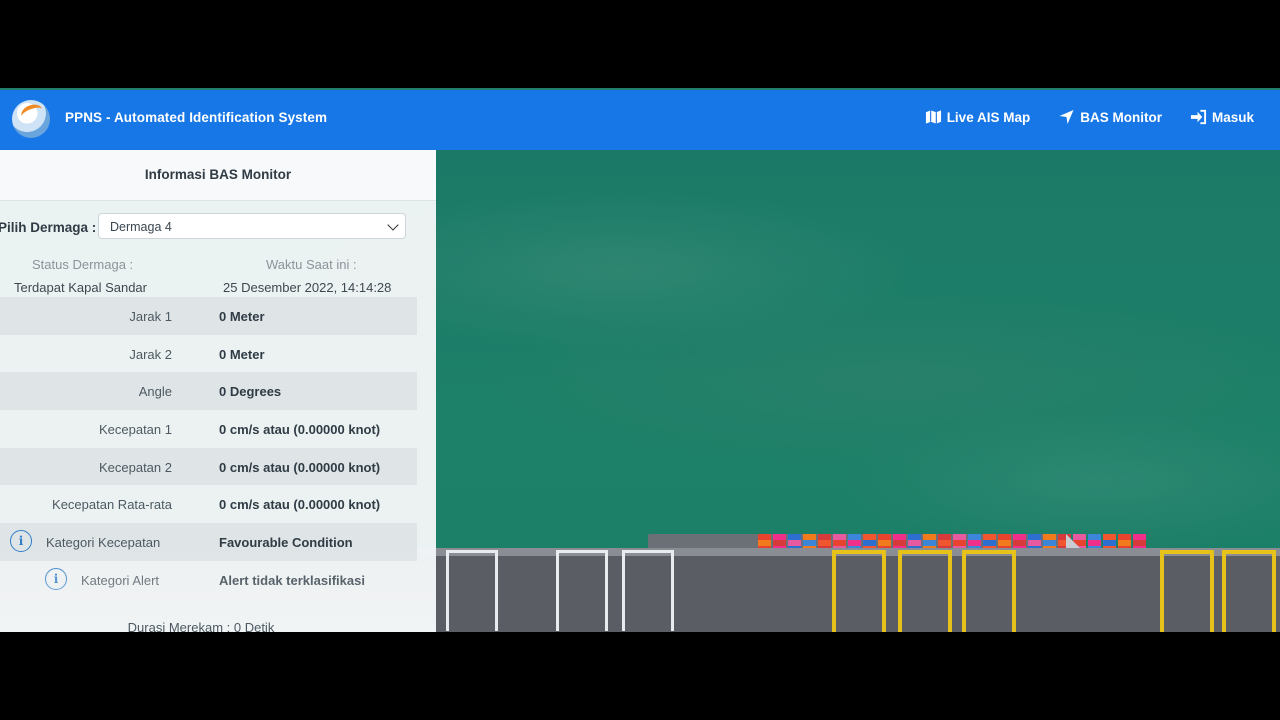 This screenshot has width=1280, height=720. Describe the element at coordinates (1121, 117) in the screenshot. I see `nav-label: BAS Monitor` at that location.